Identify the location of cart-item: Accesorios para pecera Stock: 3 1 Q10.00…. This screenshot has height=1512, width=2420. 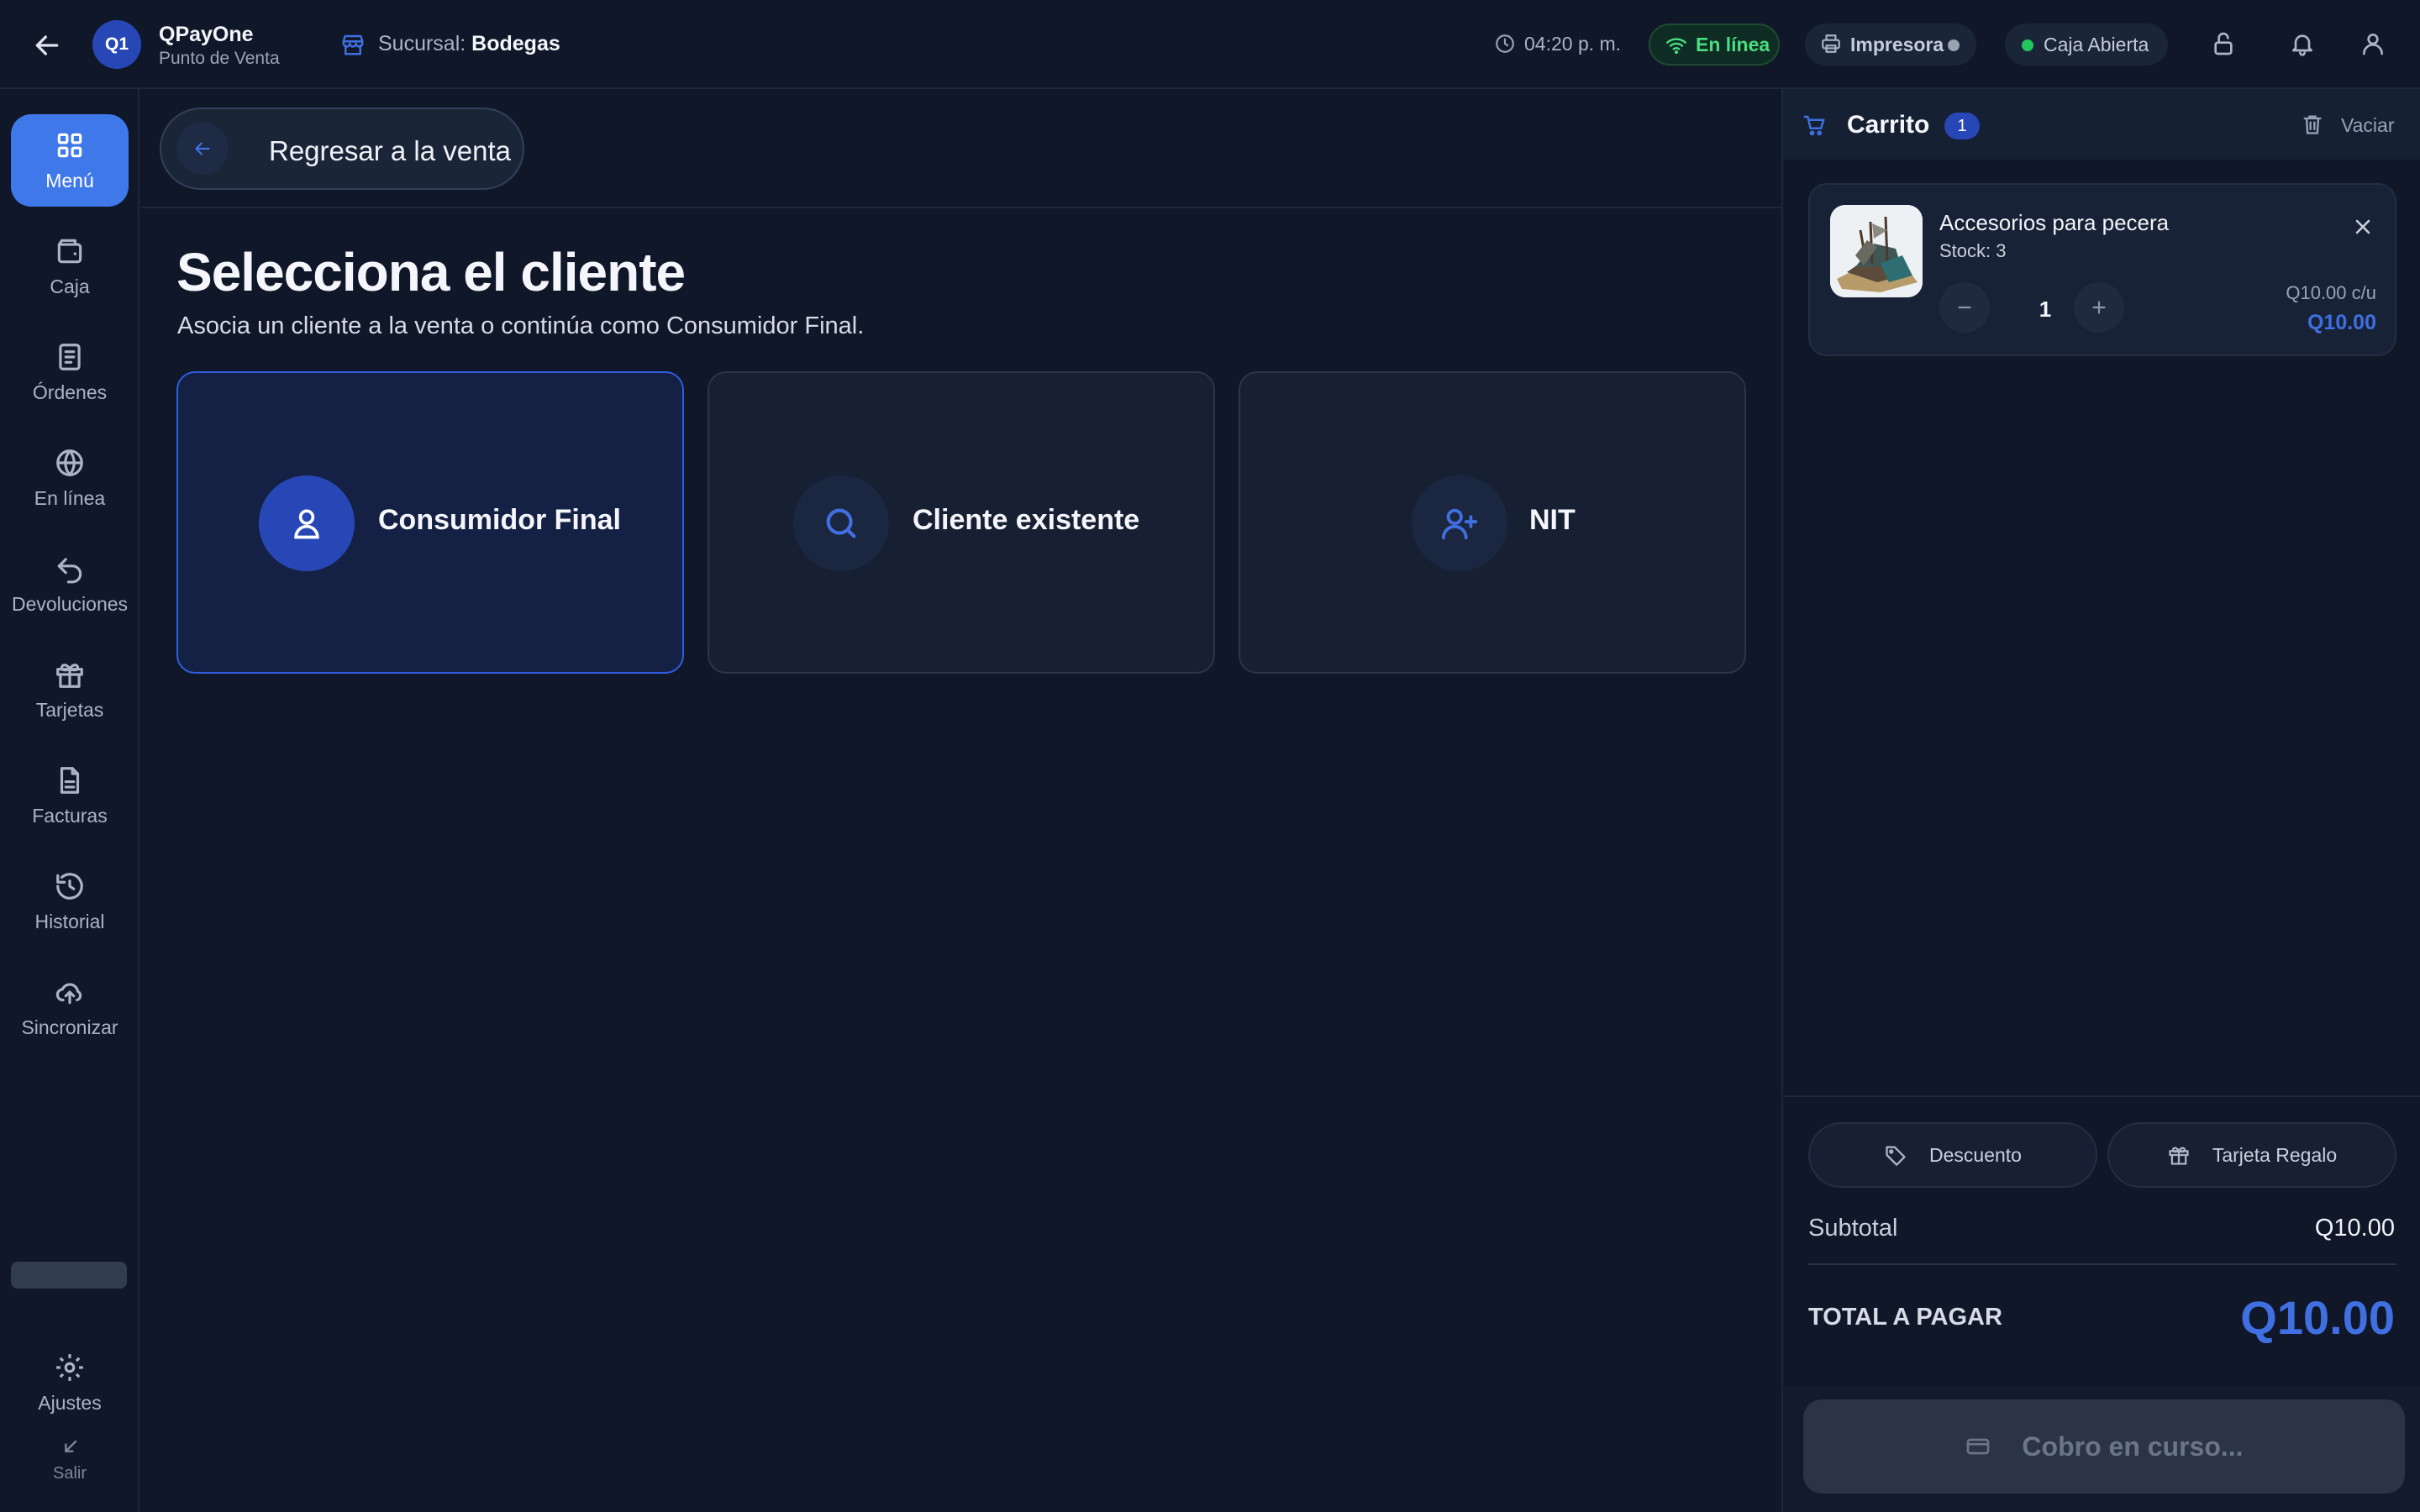
(2102, 269).